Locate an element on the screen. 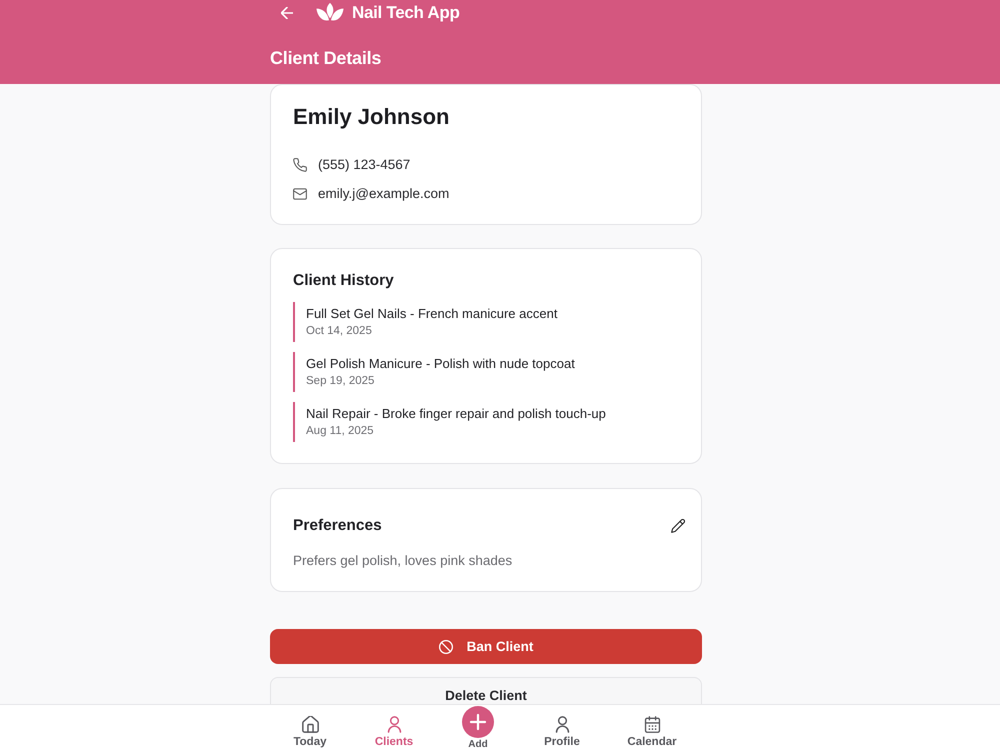 The width and height of the screenshot is (1000, 750). email-address: emily.j@example.com is located at coordinates (384, 194).